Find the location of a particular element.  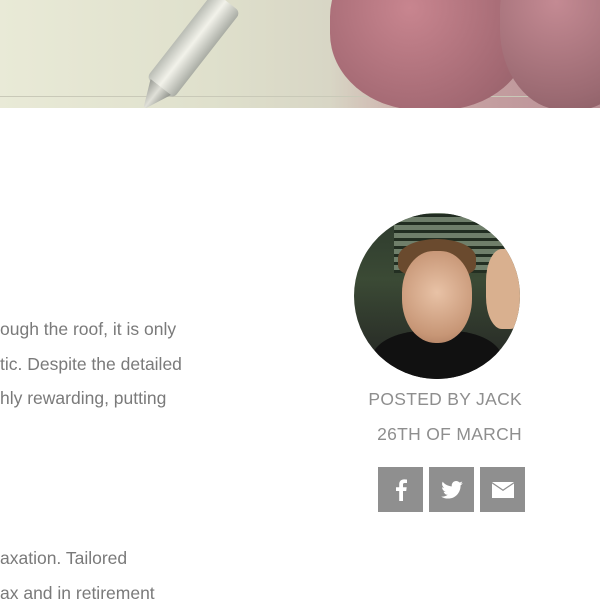

post-date: 26TH OF MARCH is located at coordinates (431, 434).